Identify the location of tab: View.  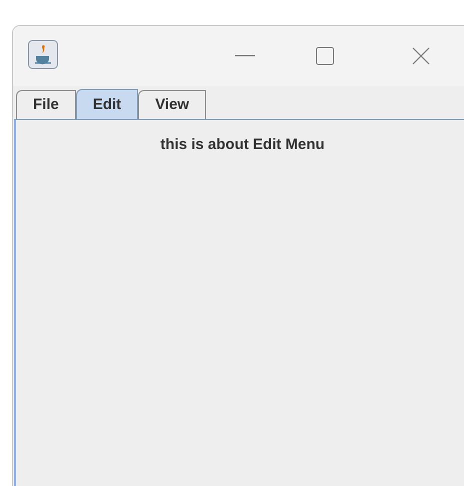
(172, 104).